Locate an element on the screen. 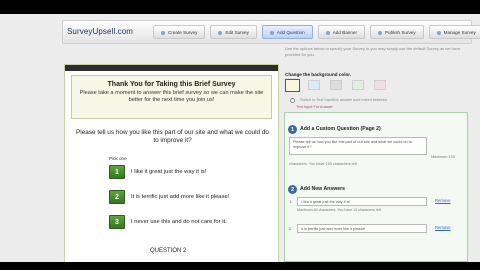  tab-publish-survey: Publish Survey is located at coordinates (396, 32).